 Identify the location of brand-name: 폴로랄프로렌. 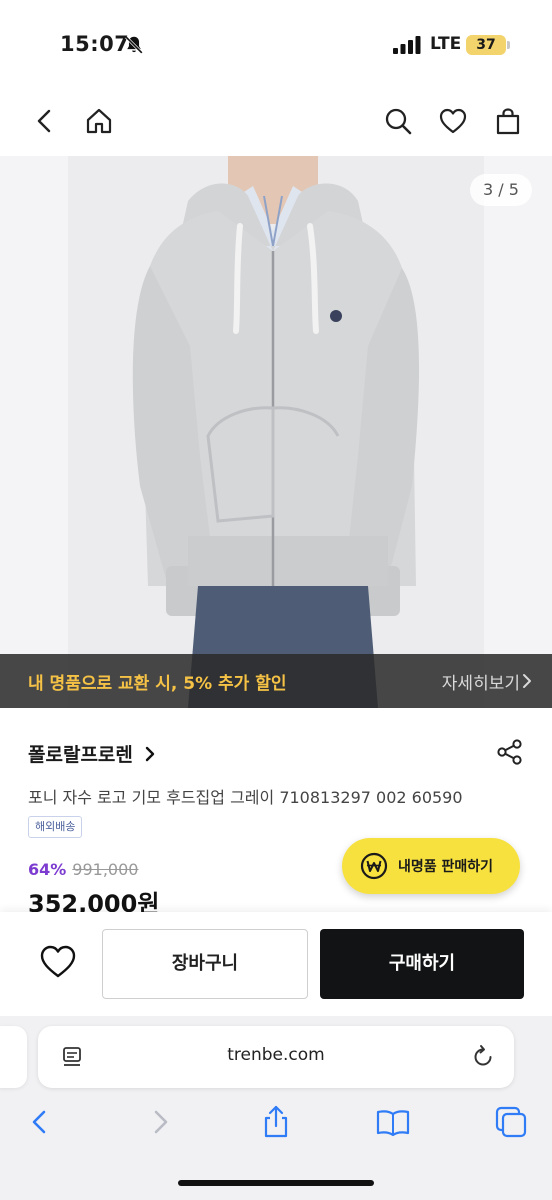
(80, 755).